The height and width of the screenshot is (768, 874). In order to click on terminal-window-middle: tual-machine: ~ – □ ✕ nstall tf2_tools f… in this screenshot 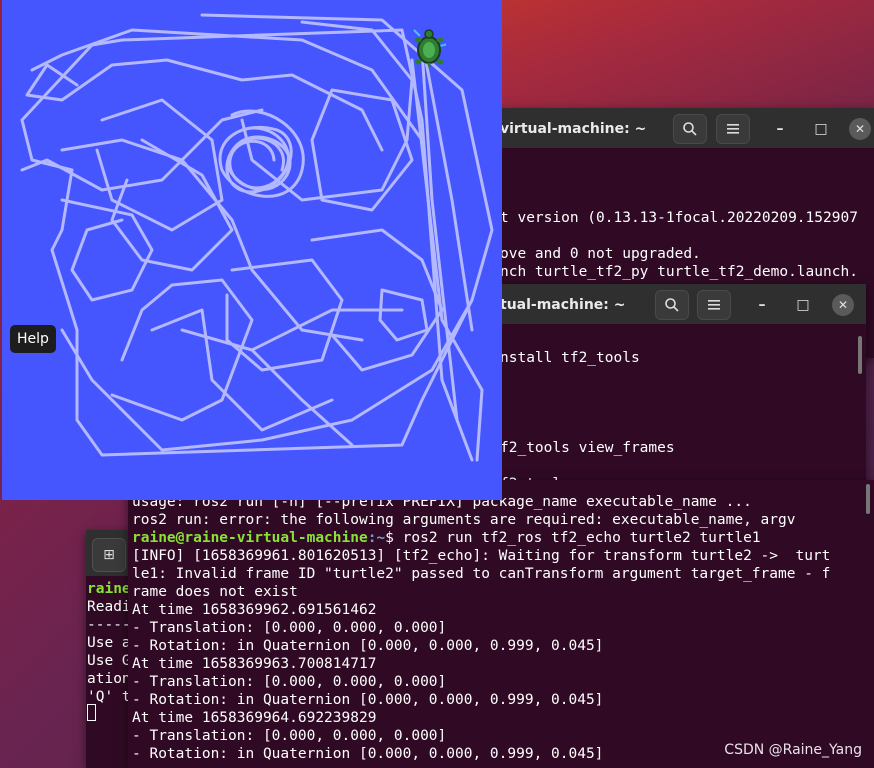, I will do `click(663, 394)`.